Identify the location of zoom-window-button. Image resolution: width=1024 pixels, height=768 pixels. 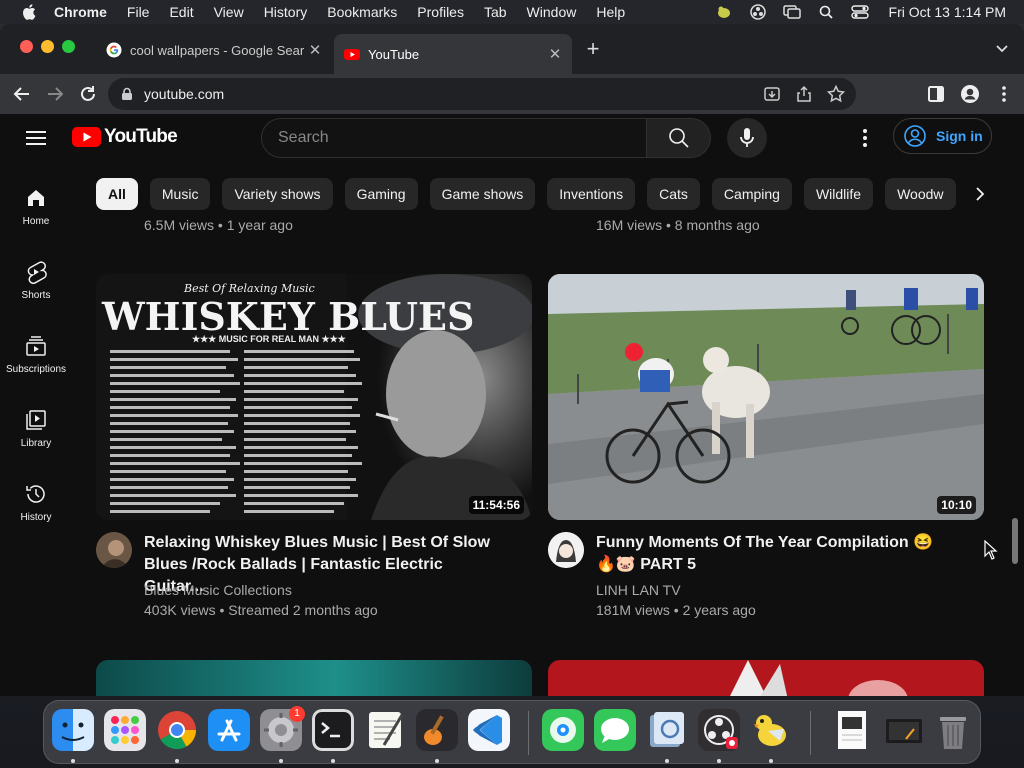
(68, 46).